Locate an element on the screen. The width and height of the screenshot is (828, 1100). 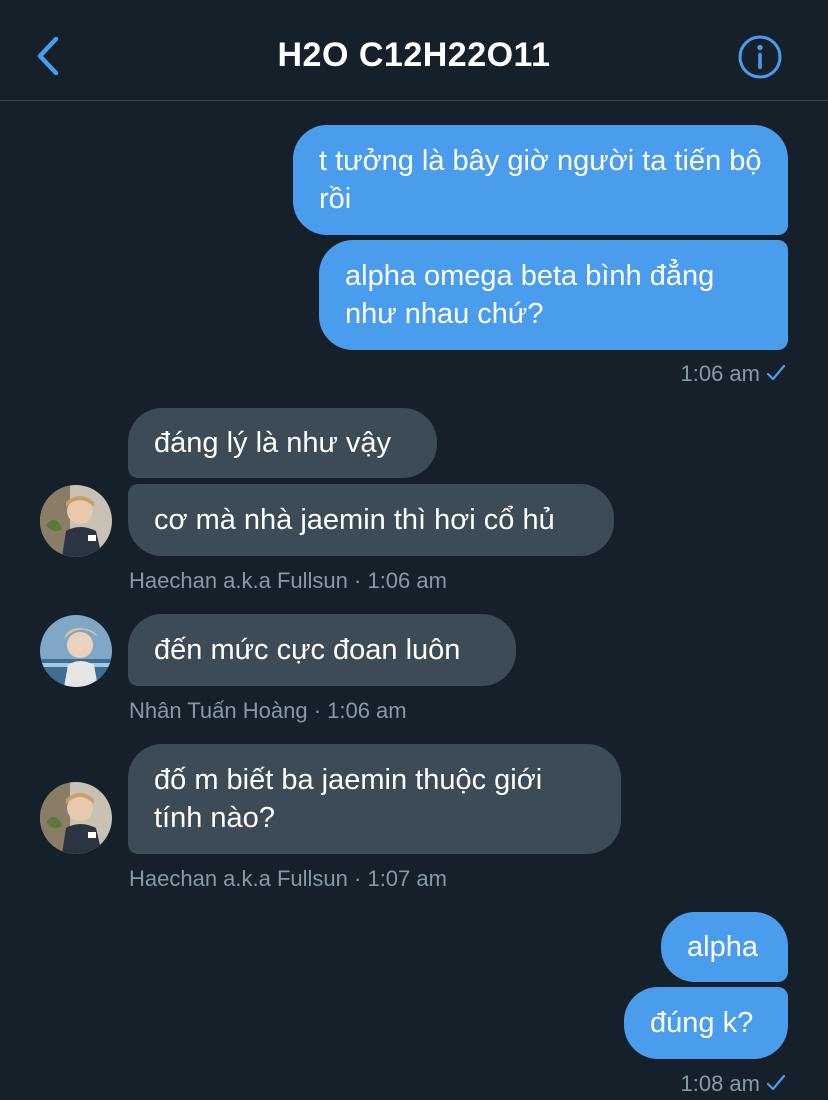
message-bubble-incoming: đến mức cực đoan luôn is located at coordinates (322, 650).